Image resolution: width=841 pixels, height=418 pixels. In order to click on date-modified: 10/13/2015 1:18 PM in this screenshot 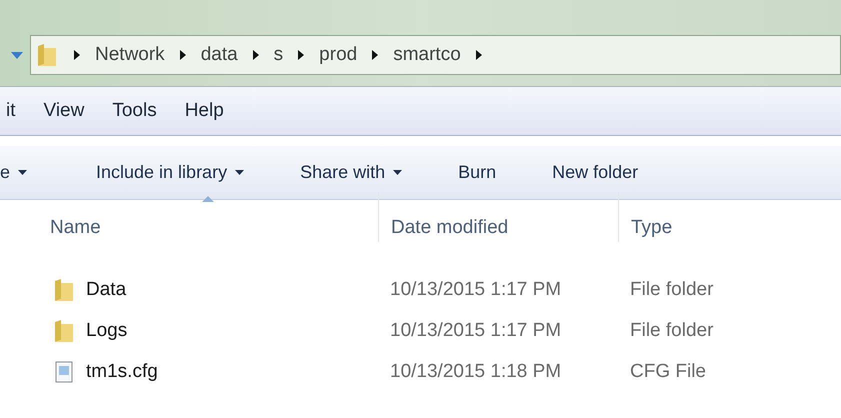, I will do `click(476, 371)`.